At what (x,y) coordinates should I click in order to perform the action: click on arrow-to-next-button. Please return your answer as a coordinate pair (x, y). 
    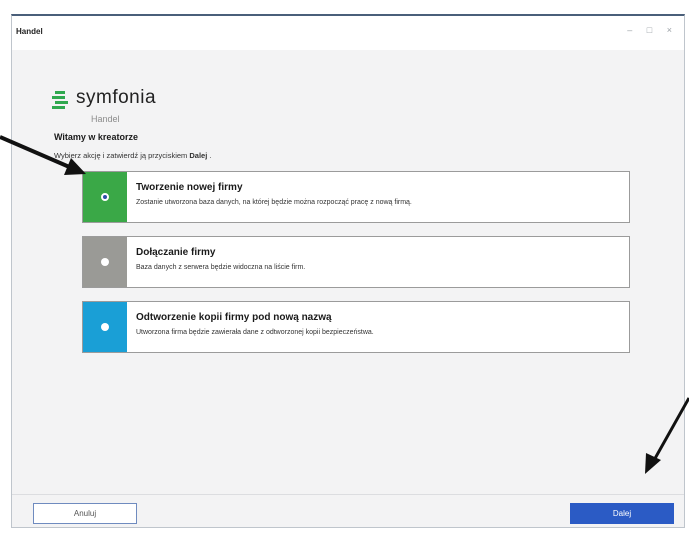
    Looking at the image, I should click on (667, 435).